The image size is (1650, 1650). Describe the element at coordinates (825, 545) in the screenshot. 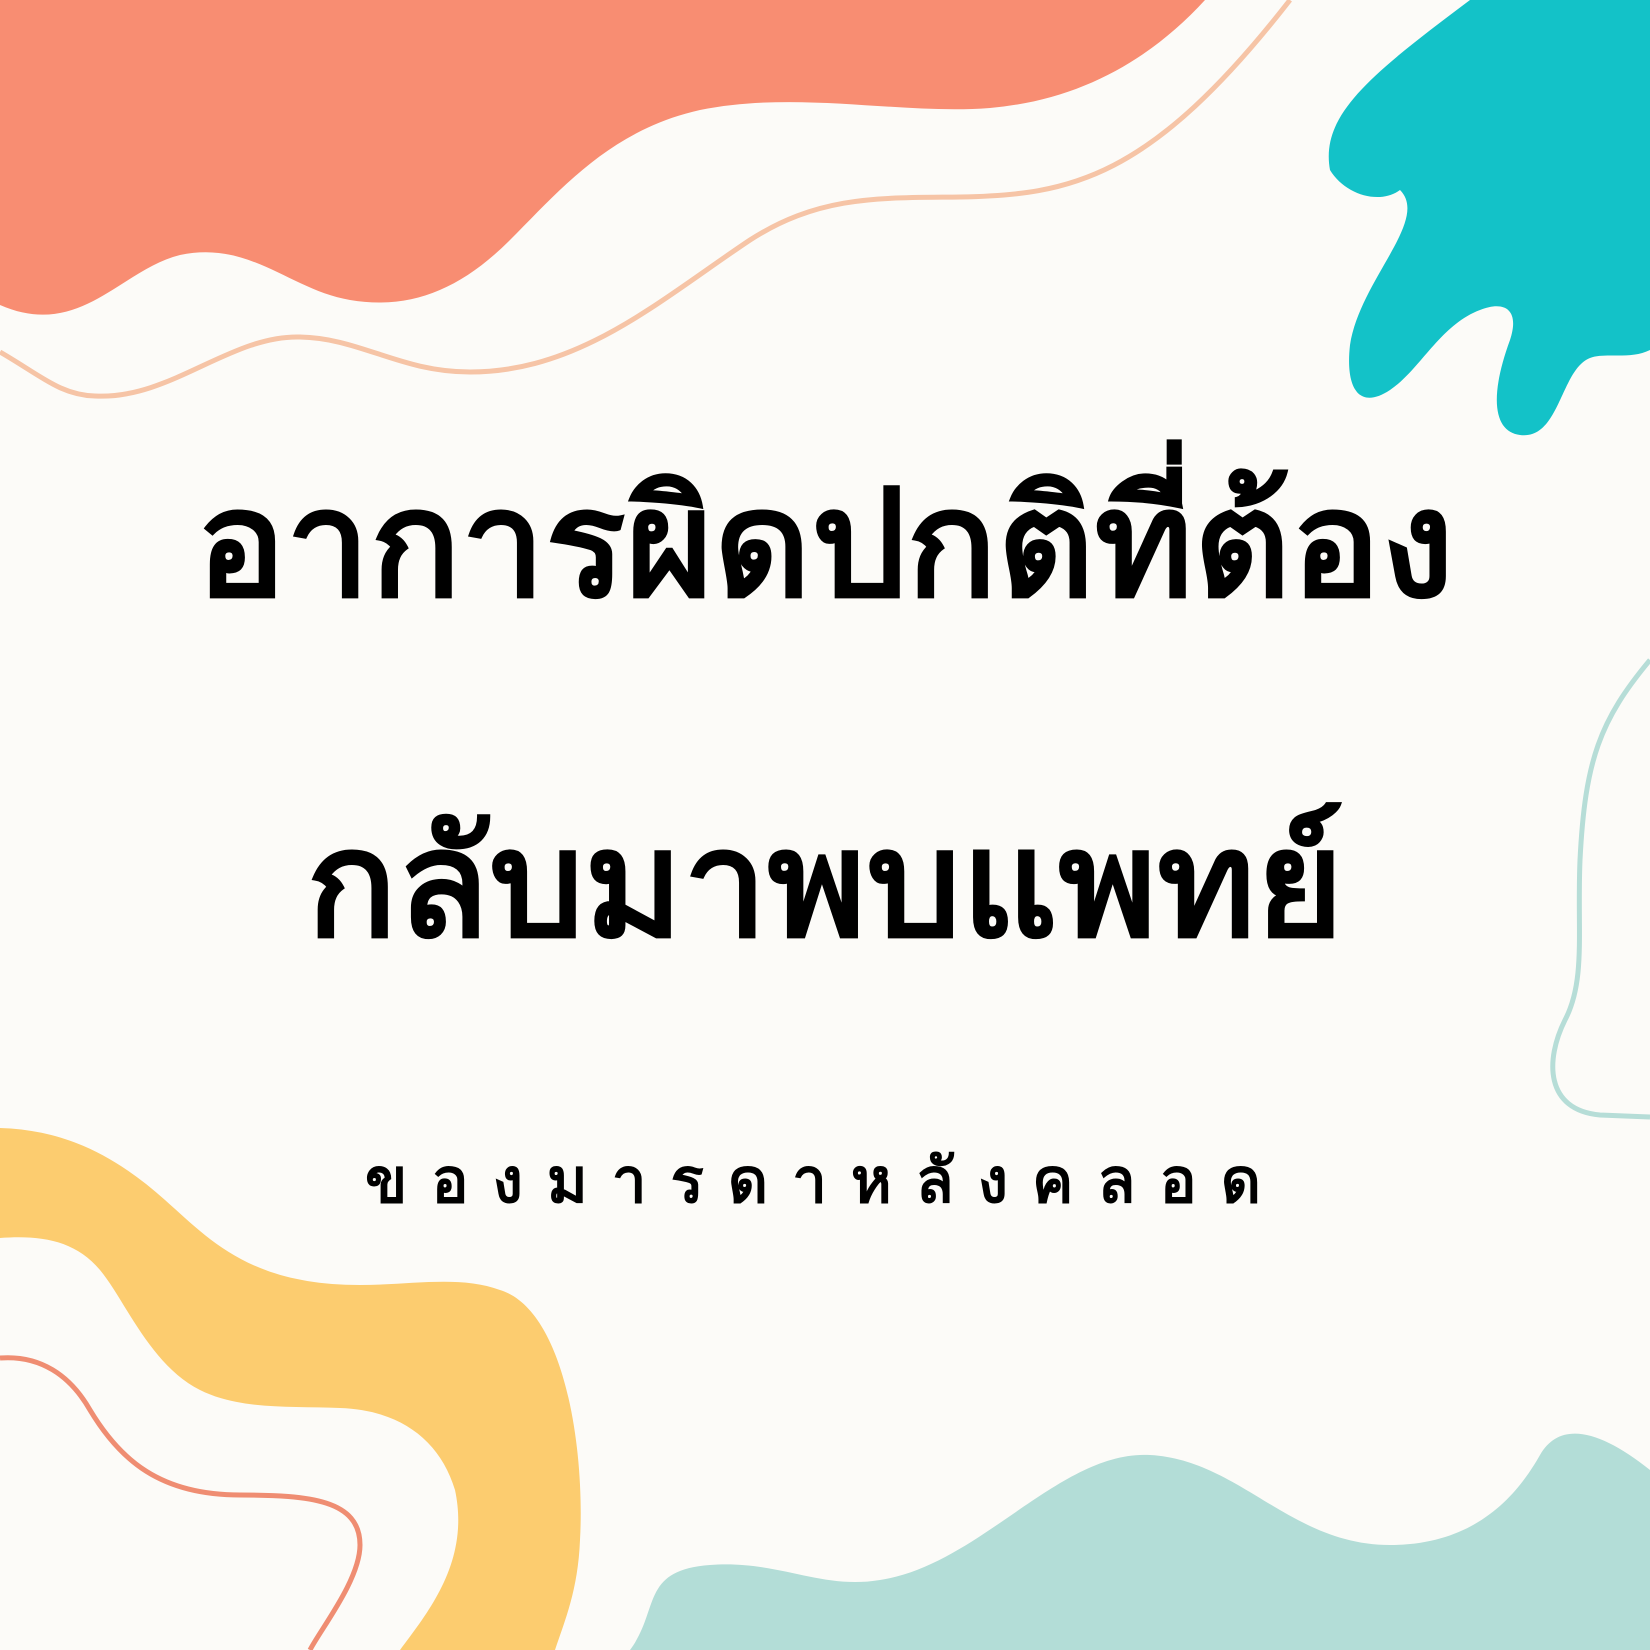

I see `page-title-line-1: อาการผิดปกติที่ต้อง` at that location.